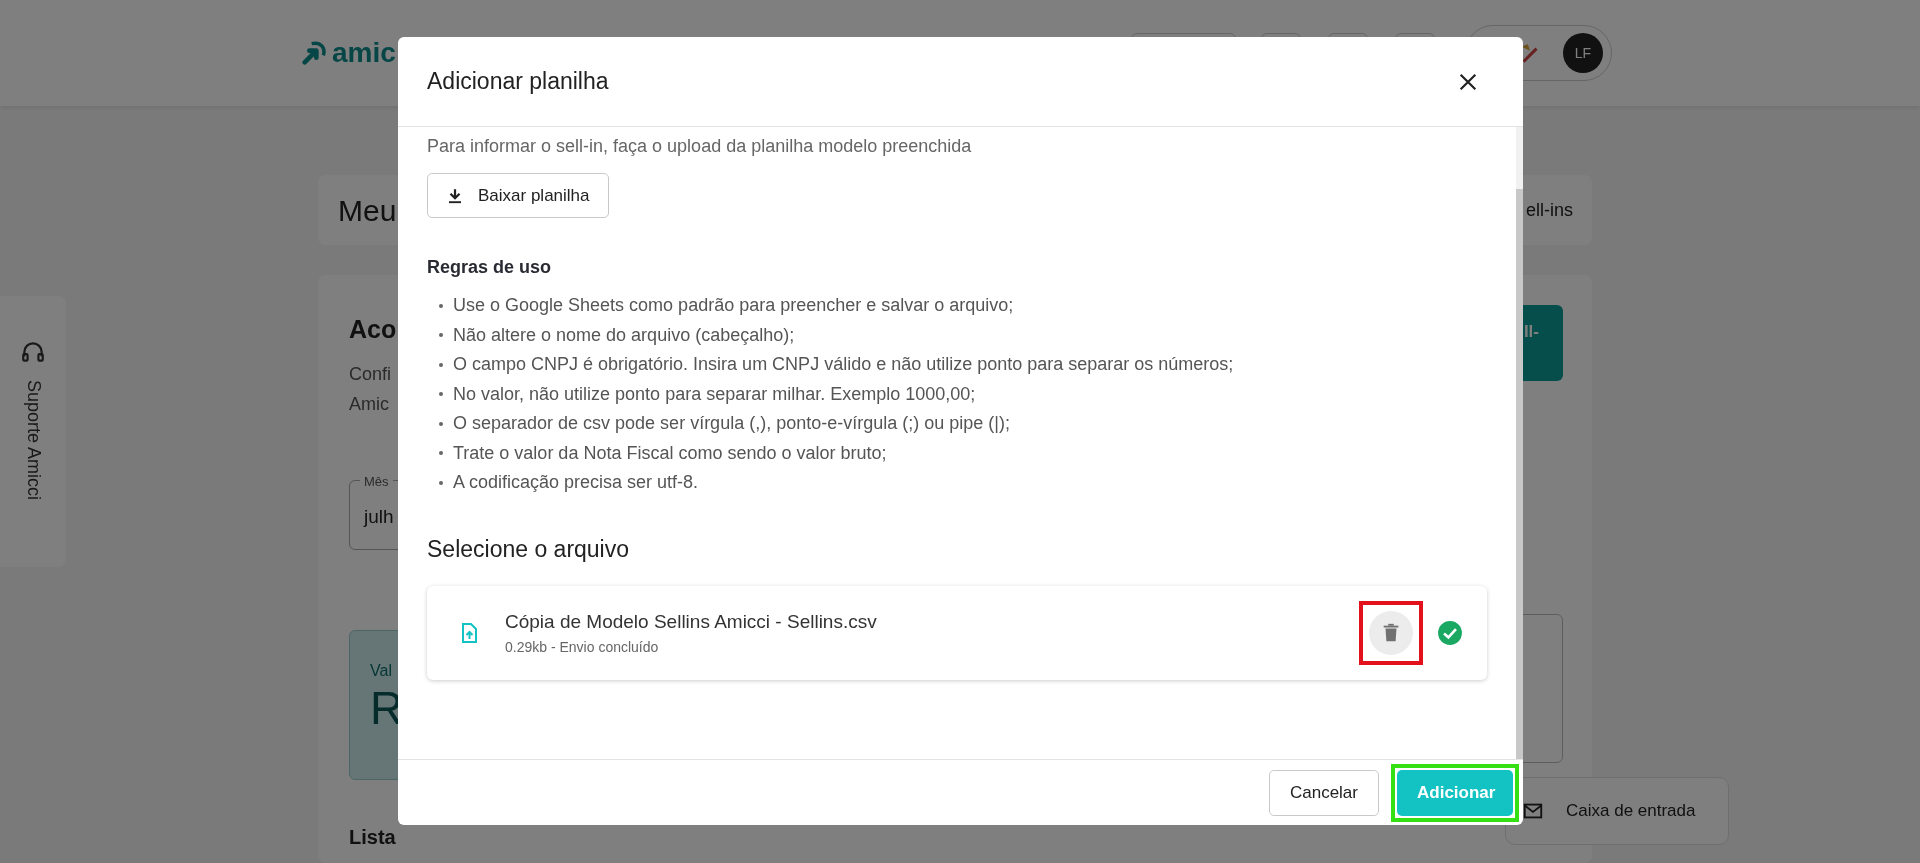 The height and width of the screenshot is (863, 1920). What do you see at coordinates (381, 670) in the screenshot?
I see `value-label: Val` at bounding box center [381, 670].